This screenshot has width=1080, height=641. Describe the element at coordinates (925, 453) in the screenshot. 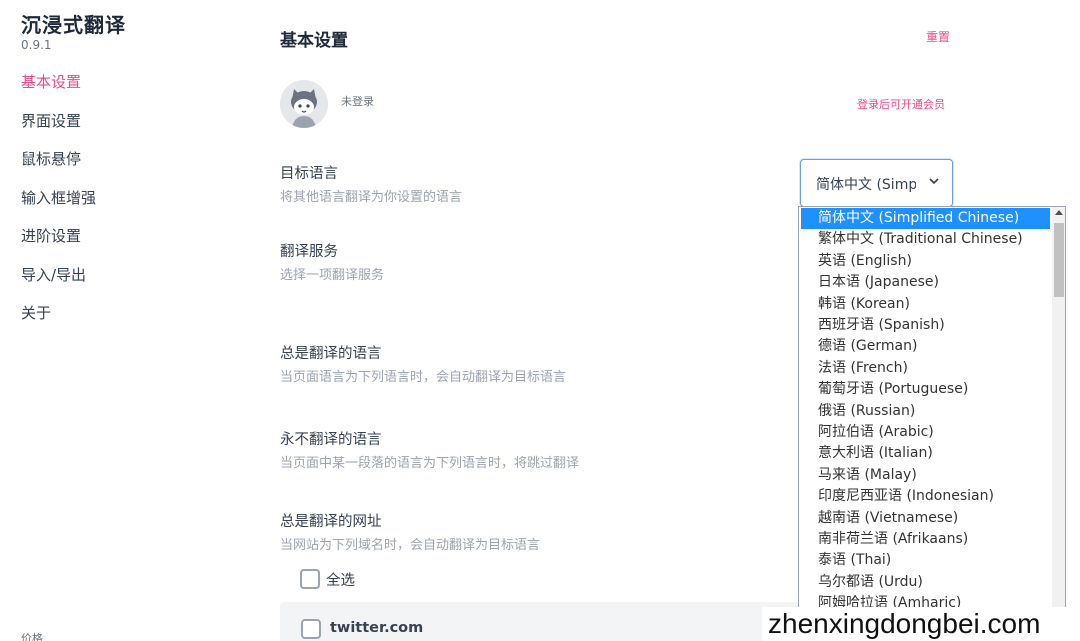

I see `language-option: 意大利语 (Italian)` at that location.